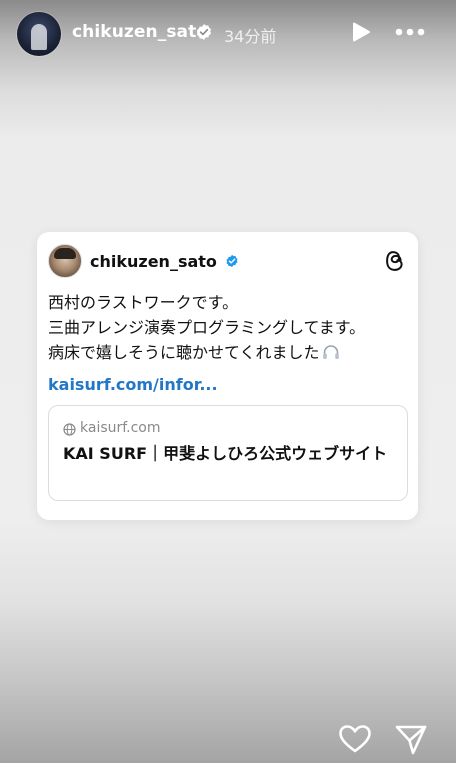 The width and height of the screenshot is (456, 763). I want to click on link-title: KAI SURF｜甲斐よしひろ公式ウェブサイト, so click(225, 453).